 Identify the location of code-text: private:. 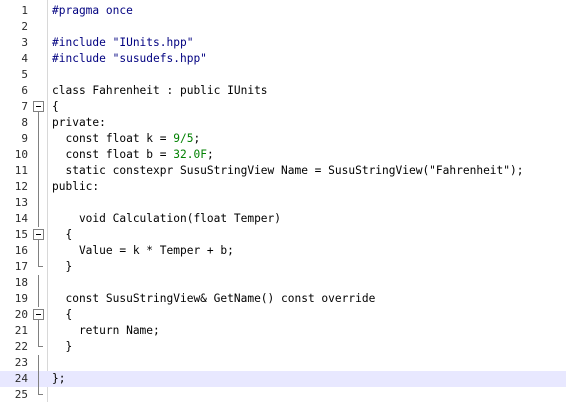
(79, 123).